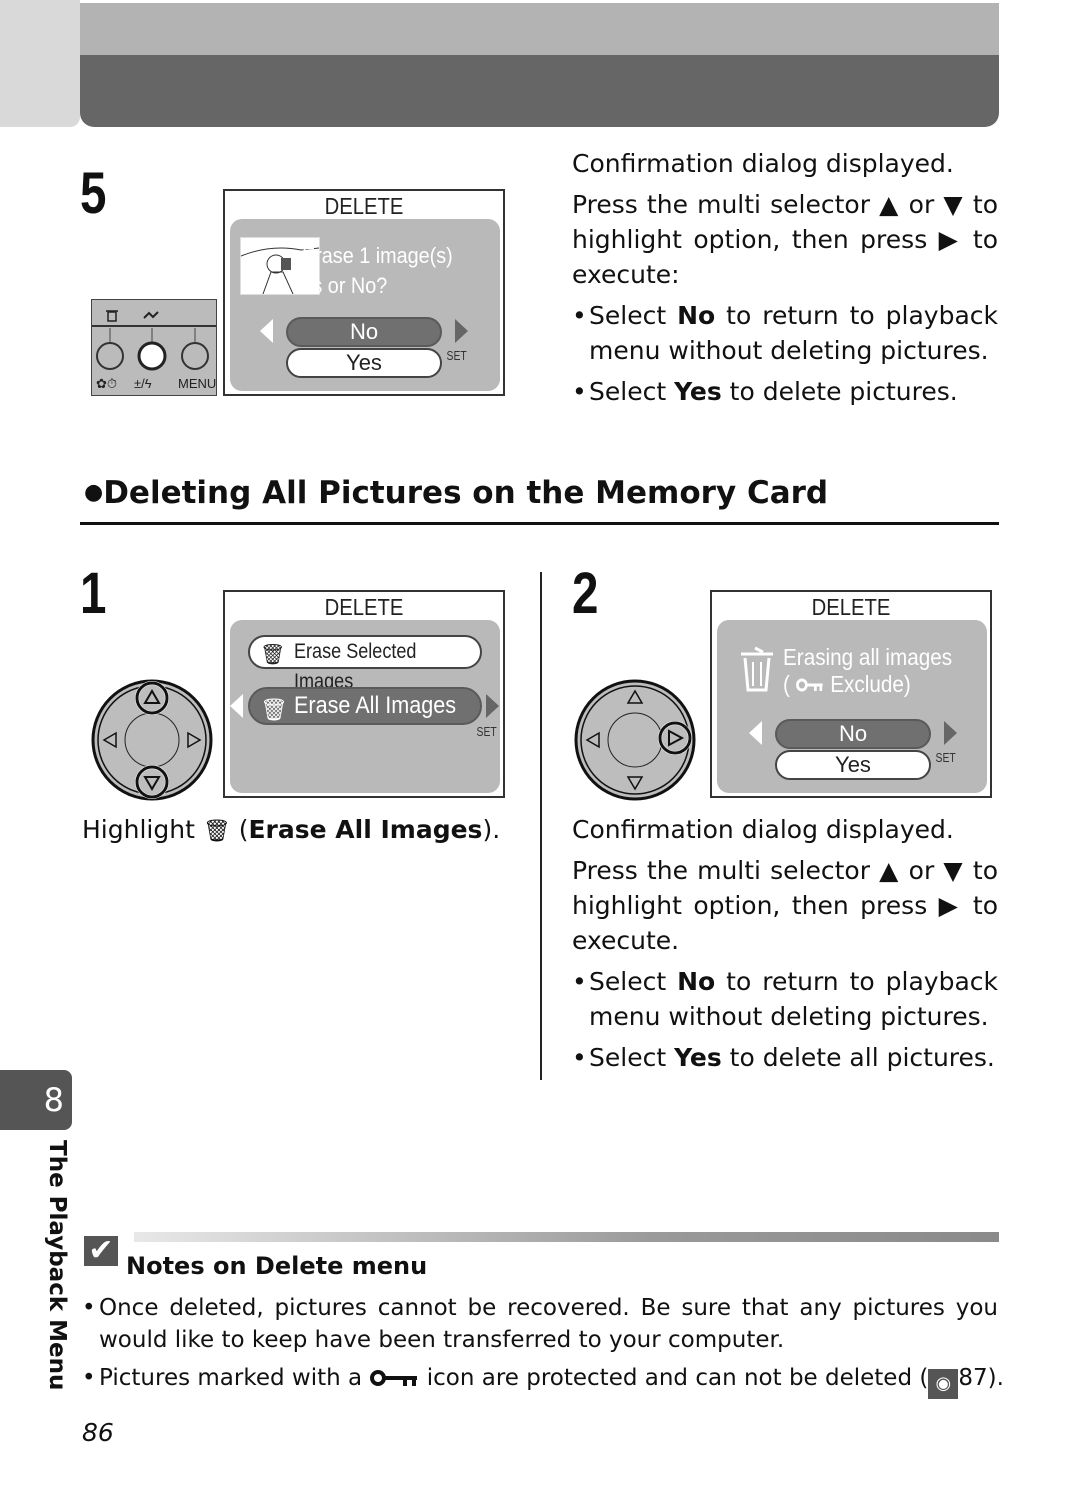 The height and width of the screenshot is (1486, 1080). What do you see at coordinates (57, 1265) in the screenshot?
I see `chapter-label: The Playback Menu` at bounding box center [57, 1265].